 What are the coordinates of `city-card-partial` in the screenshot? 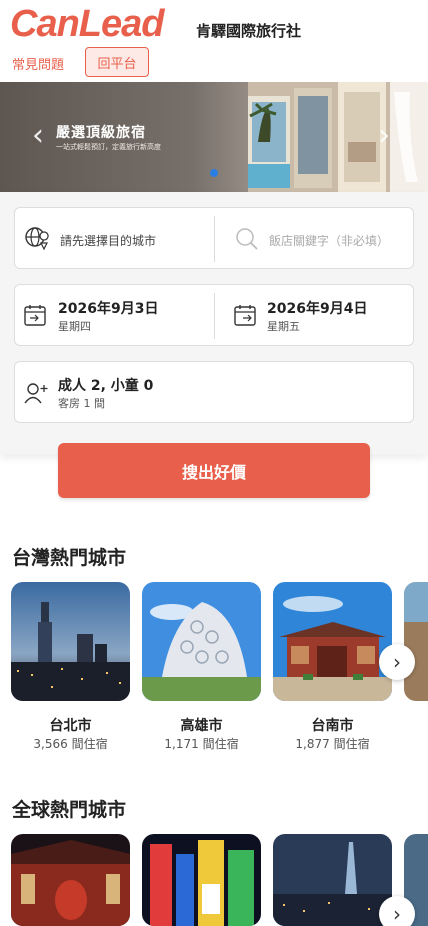 It's located at (416, 641).